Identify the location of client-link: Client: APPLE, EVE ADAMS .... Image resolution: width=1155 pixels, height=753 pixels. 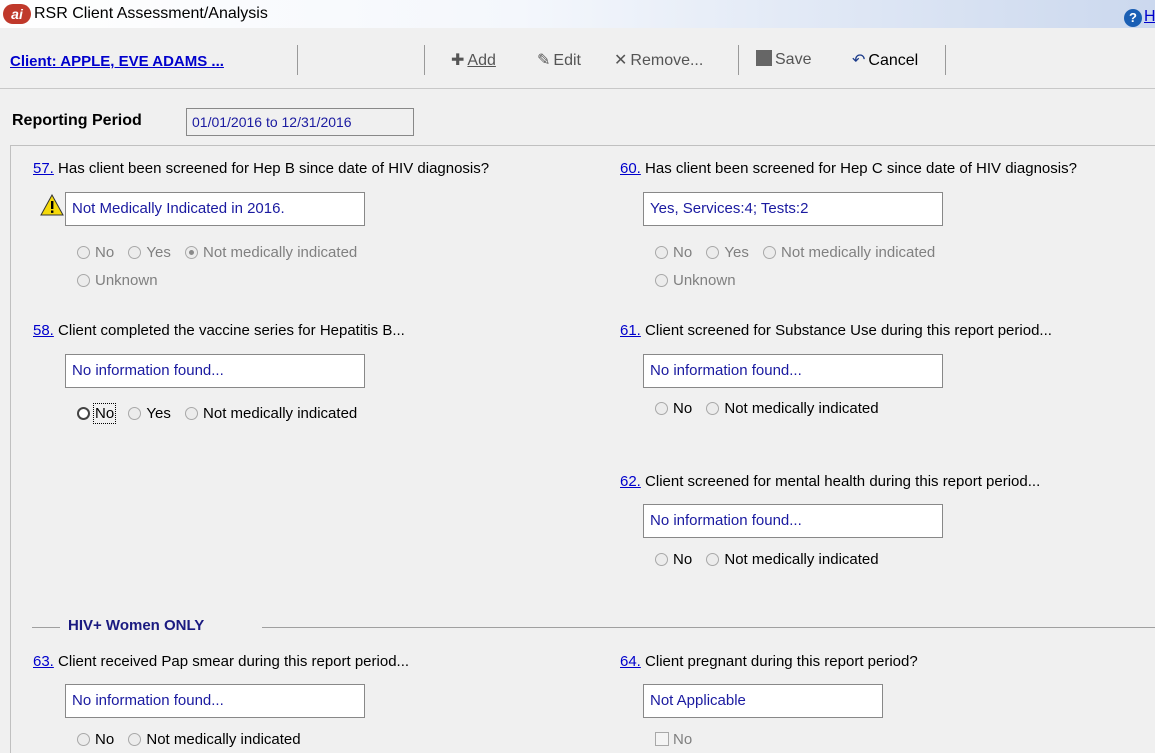
(117, 61).